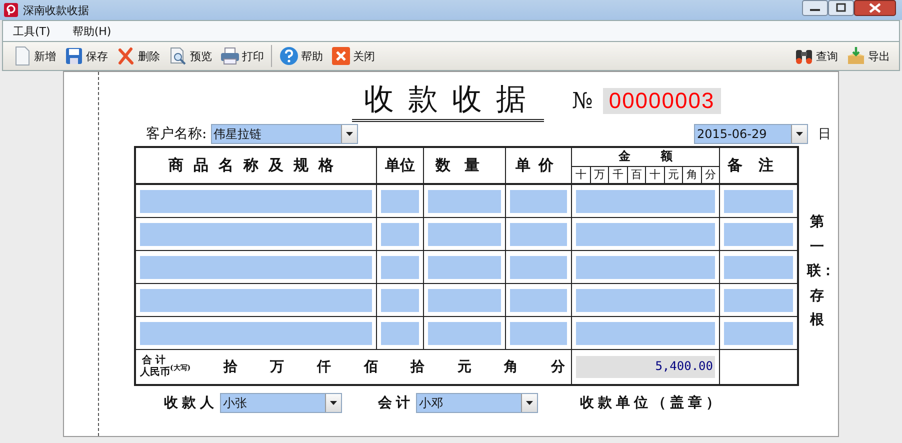 The height and width of the screenshot is (443, 902). I want to click on toolbar-button: 删除, so click(138, 56).